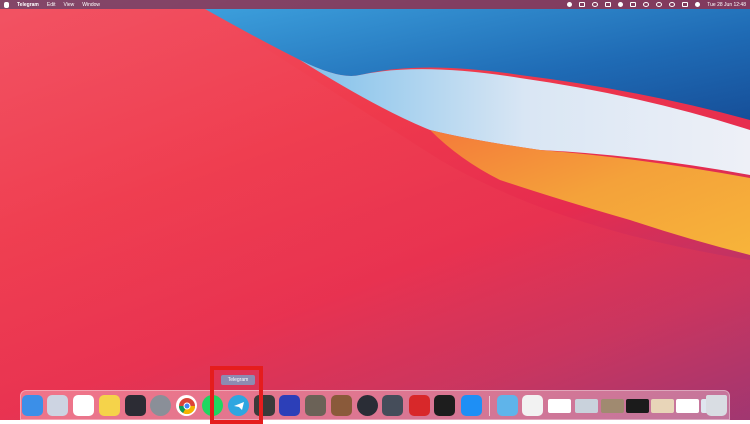 This screenshot has height=424, width=750. Describe the element at coordinates (507, 405) in the screenshot. I see `folder-icon` at that location.